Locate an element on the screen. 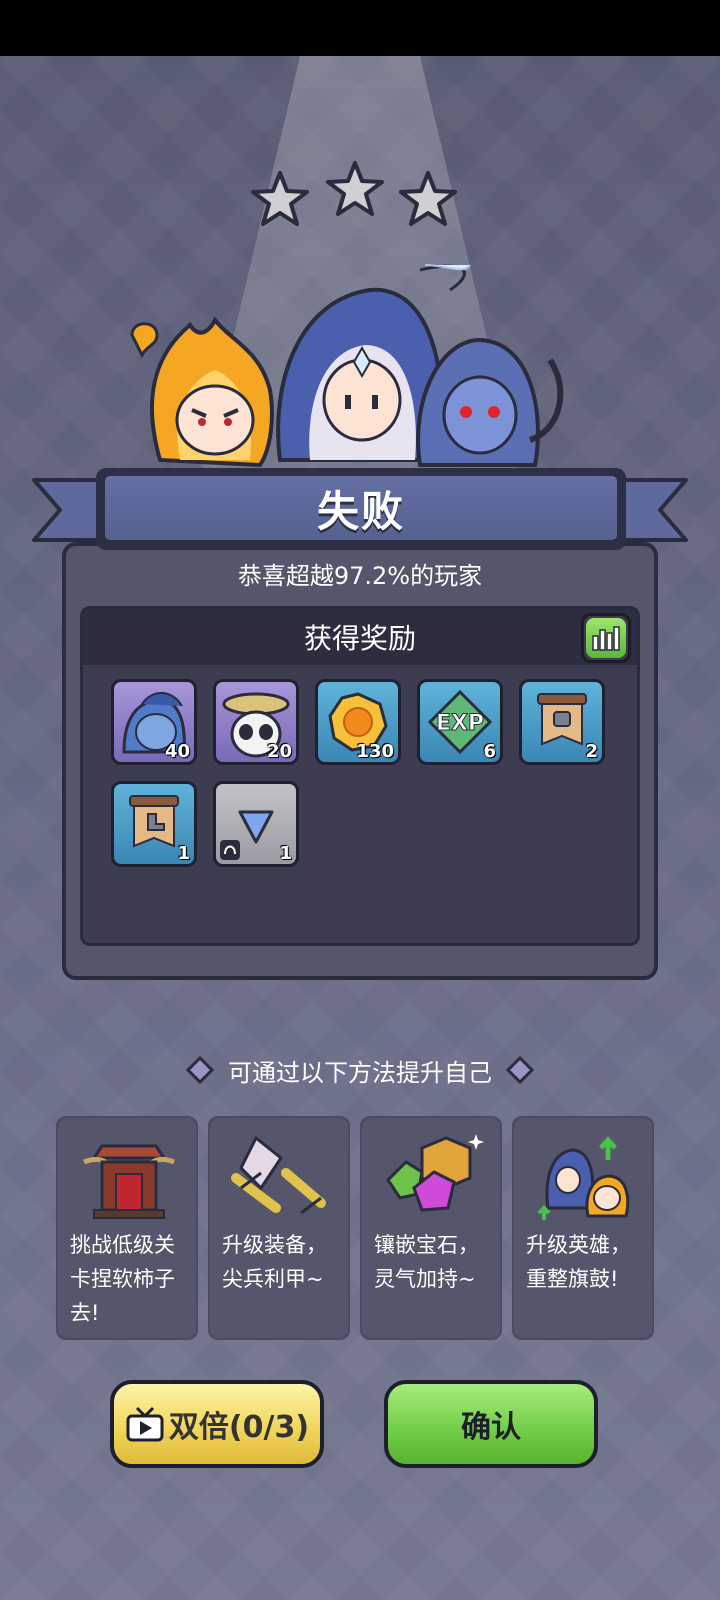  surpass-text: 恭喜超越97.2%的玩家 is located at coordinates (360, 576).